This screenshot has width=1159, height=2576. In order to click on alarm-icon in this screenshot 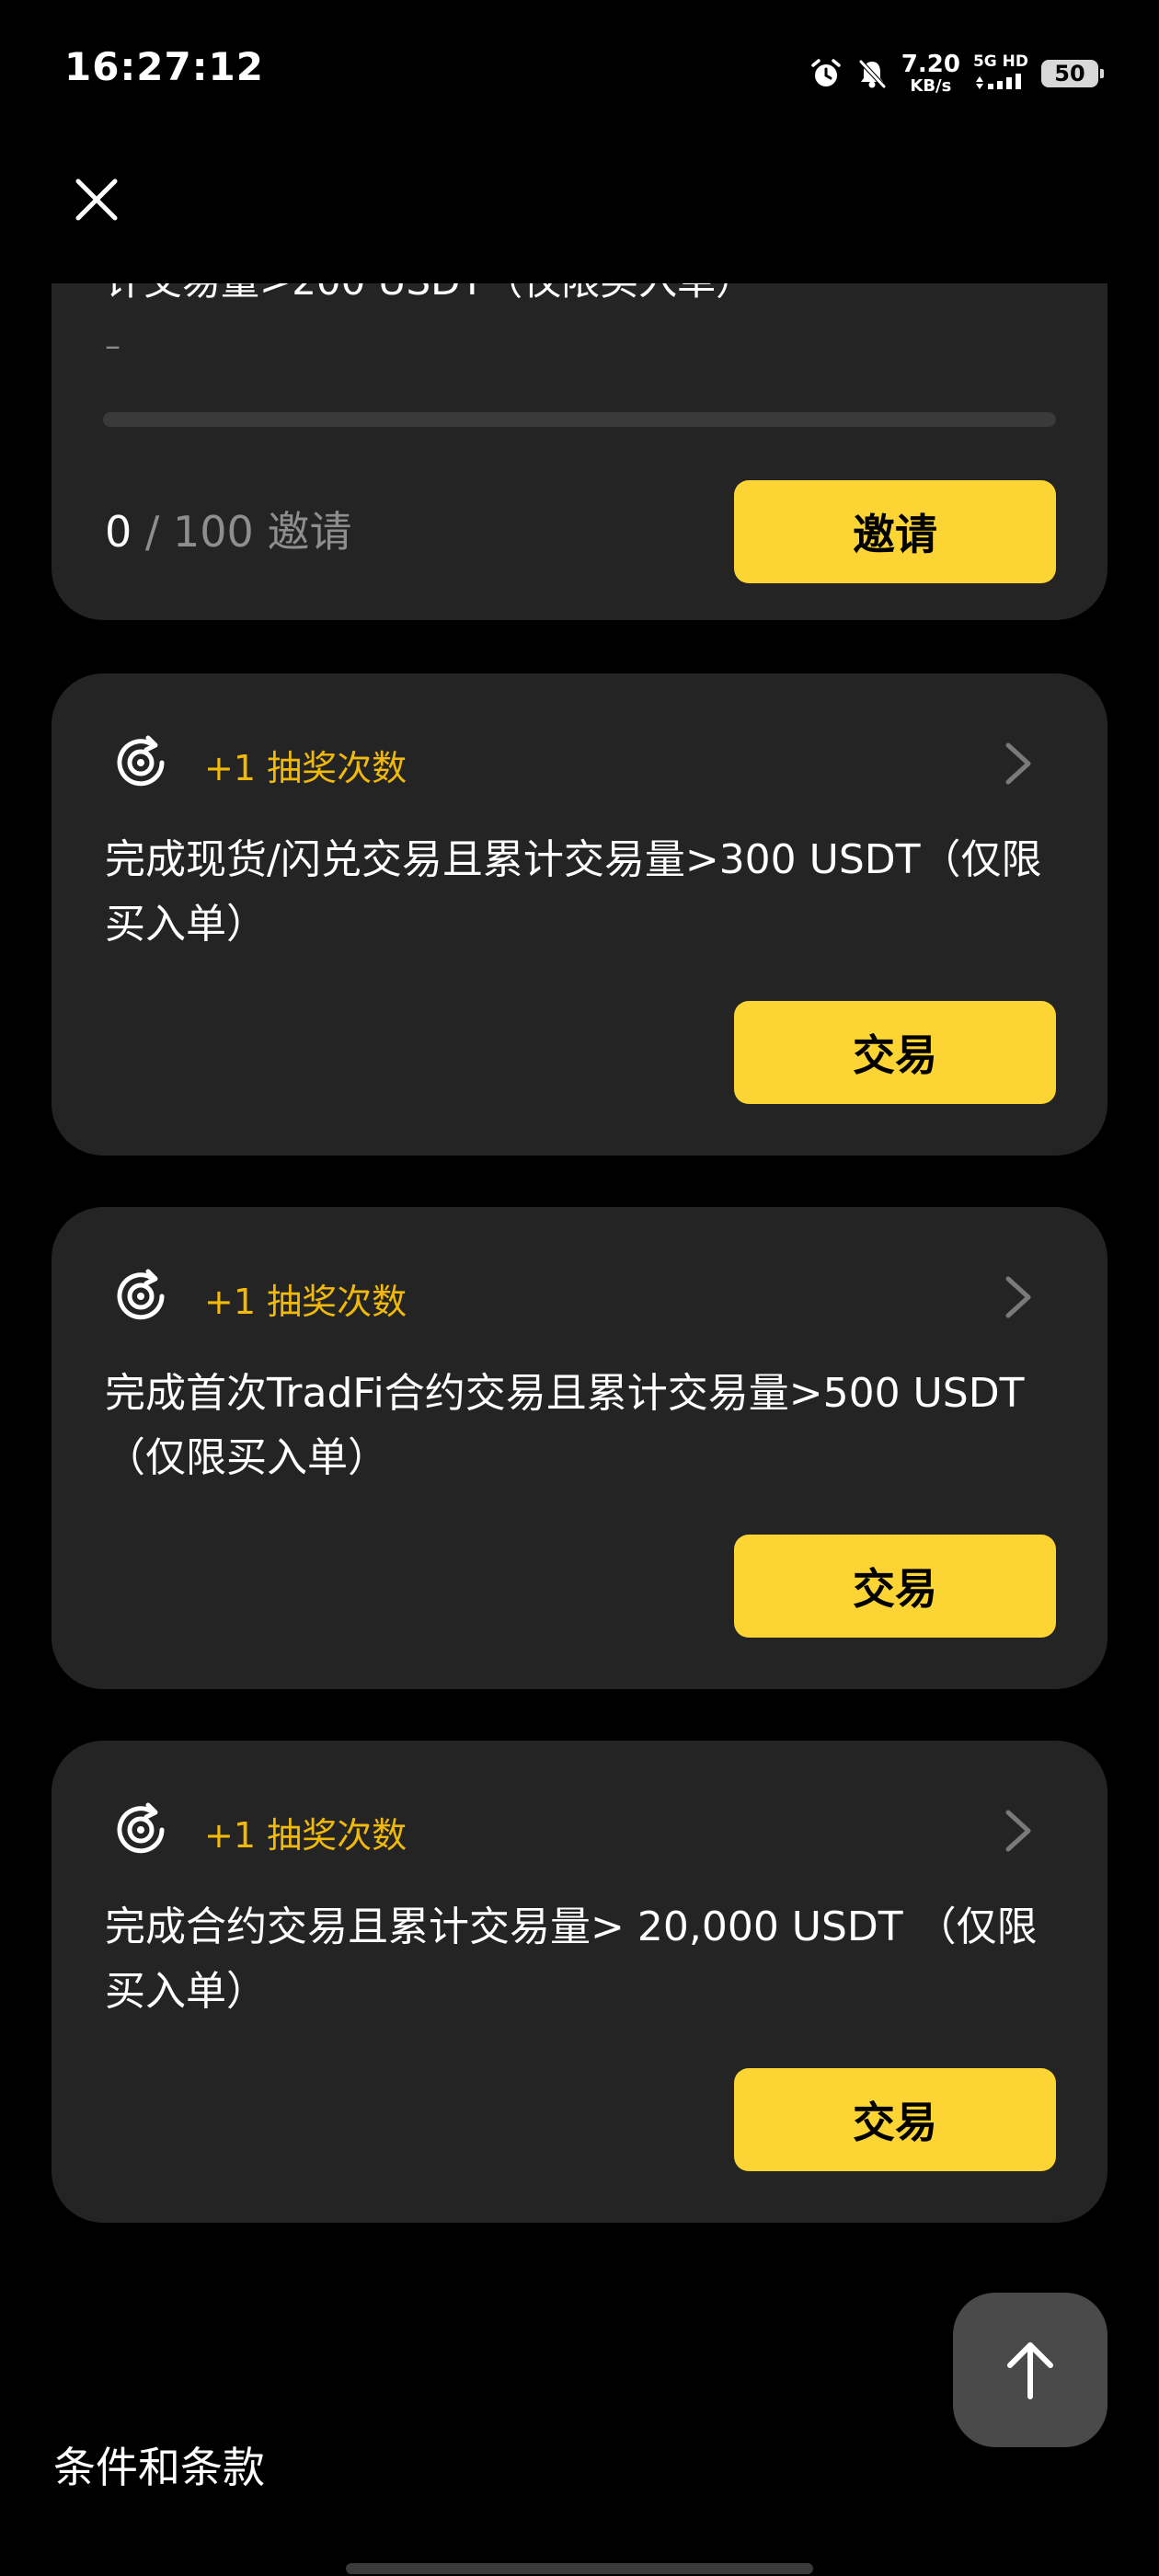, I will do `click(826, 73)`.